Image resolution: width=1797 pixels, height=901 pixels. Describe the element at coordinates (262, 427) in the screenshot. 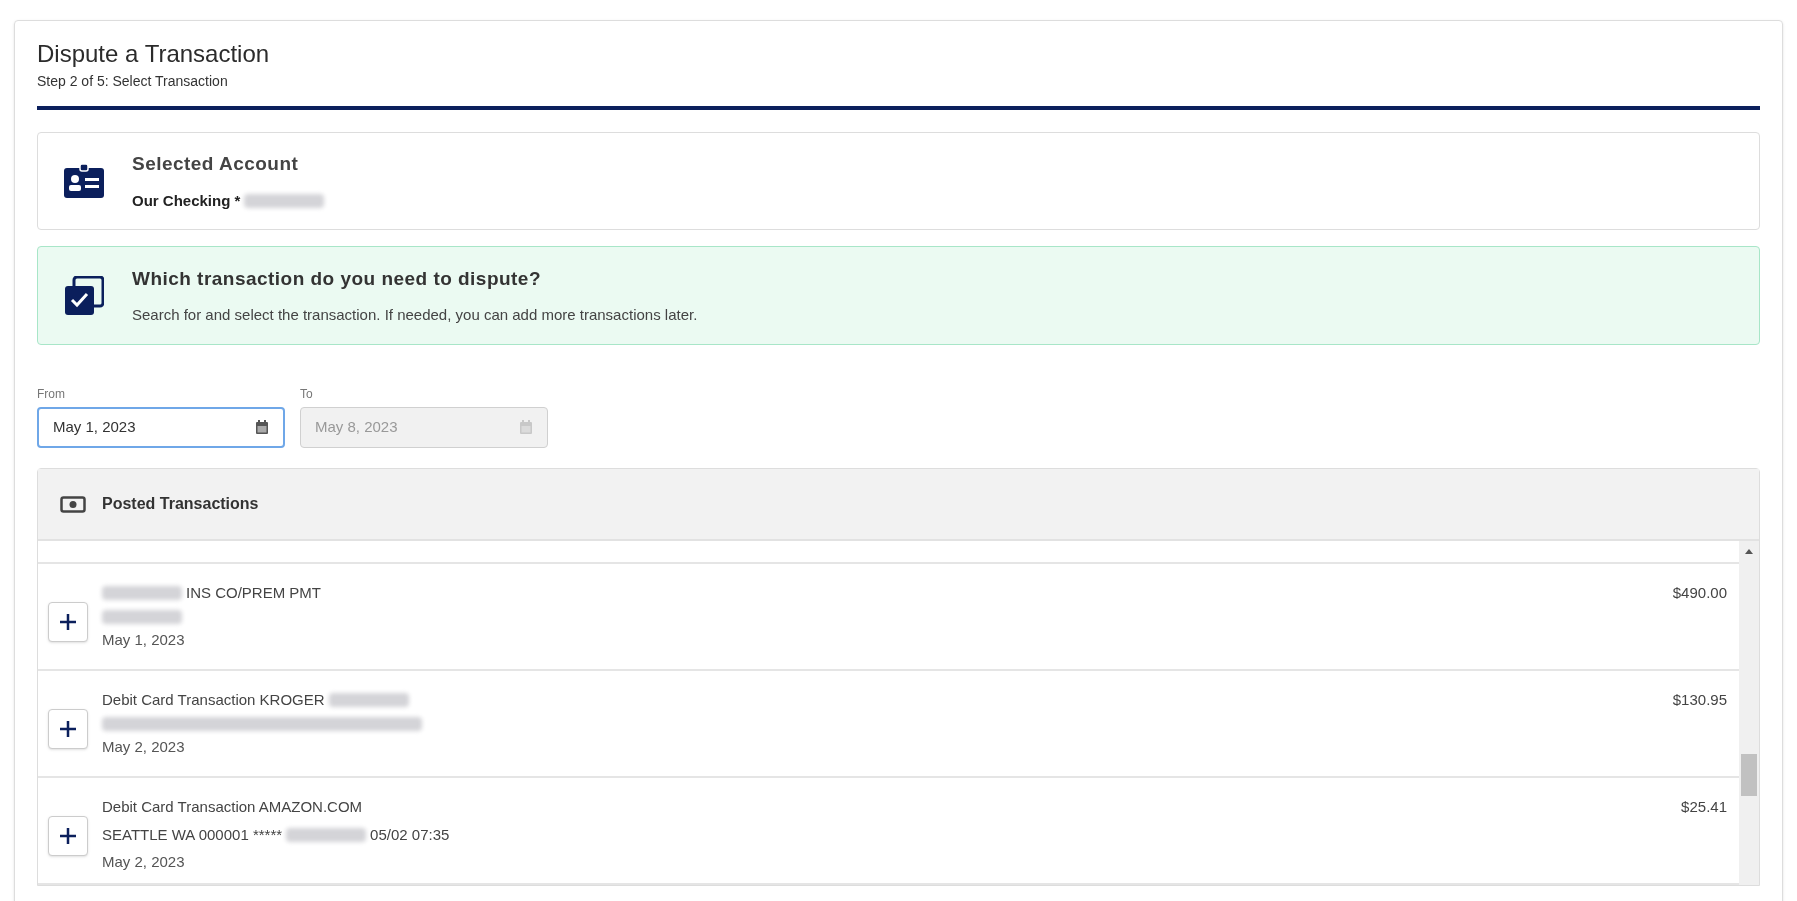

I see `calendar-icon` at that location.